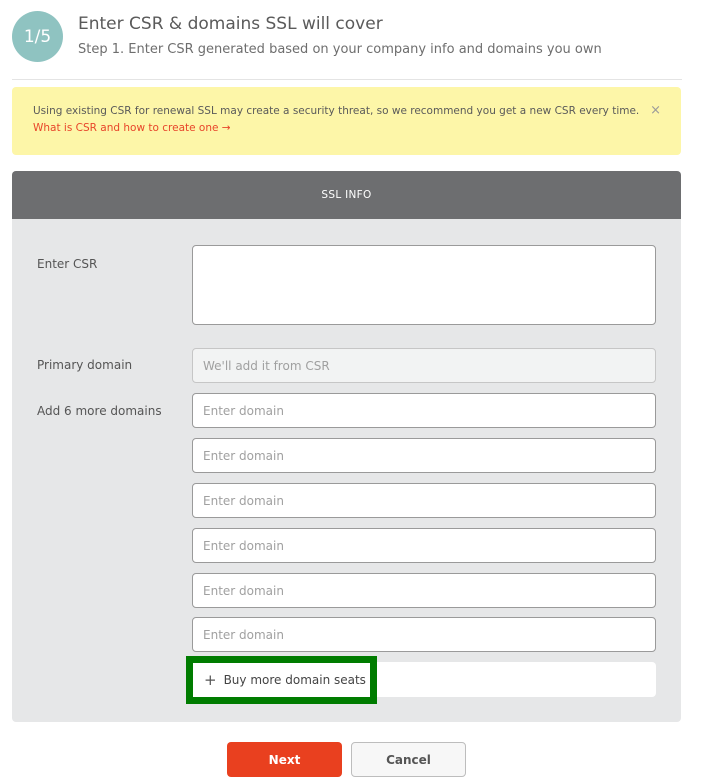  What do you see at coordinates (99, 411) in the screenshot?
I see `additional-domains-label: Add 6 more domains` at bounding box center [99, 411].